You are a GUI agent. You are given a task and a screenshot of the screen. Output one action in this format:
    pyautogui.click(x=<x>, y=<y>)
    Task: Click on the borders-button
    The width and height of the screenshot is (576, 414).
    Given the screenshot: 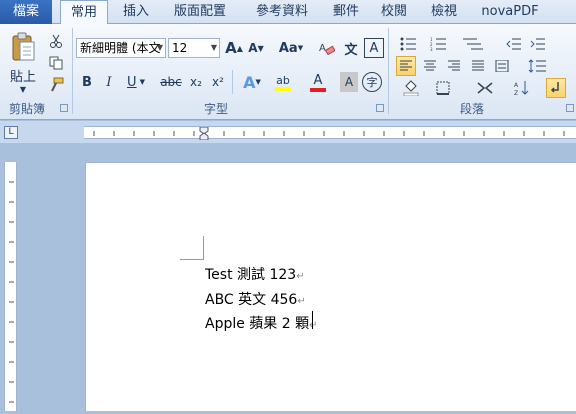 What is the action you would take?
    pyautogui.click(x=443, y=88)
    